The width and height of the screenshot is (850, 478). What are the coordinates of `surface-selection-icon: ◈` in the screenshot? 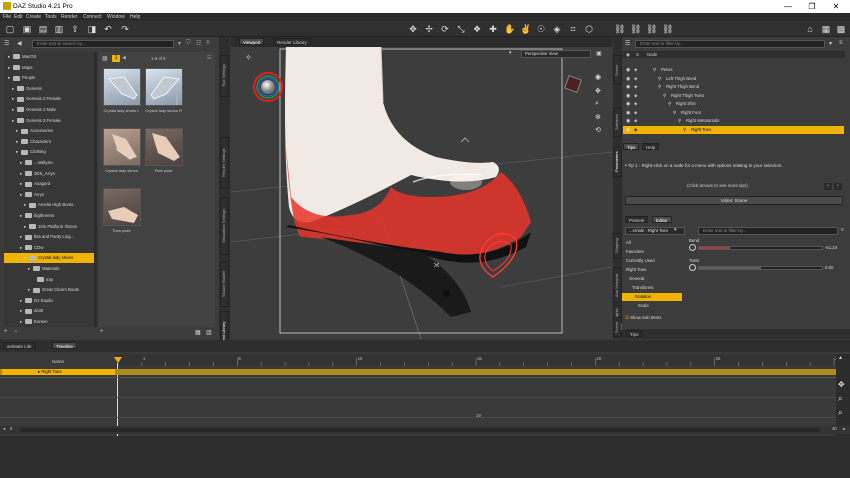 It's located at (557, 29).